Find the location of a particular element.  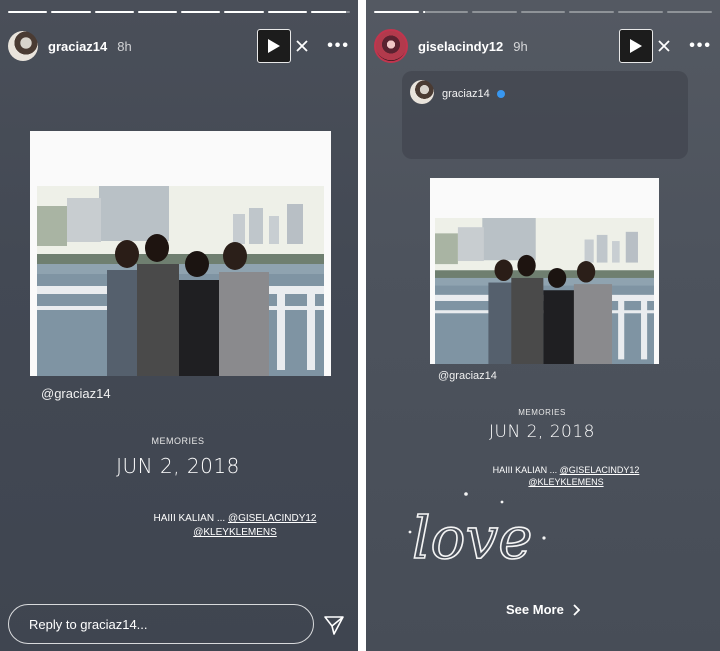

see-more-button: See More is located at coordinates (543, 609).